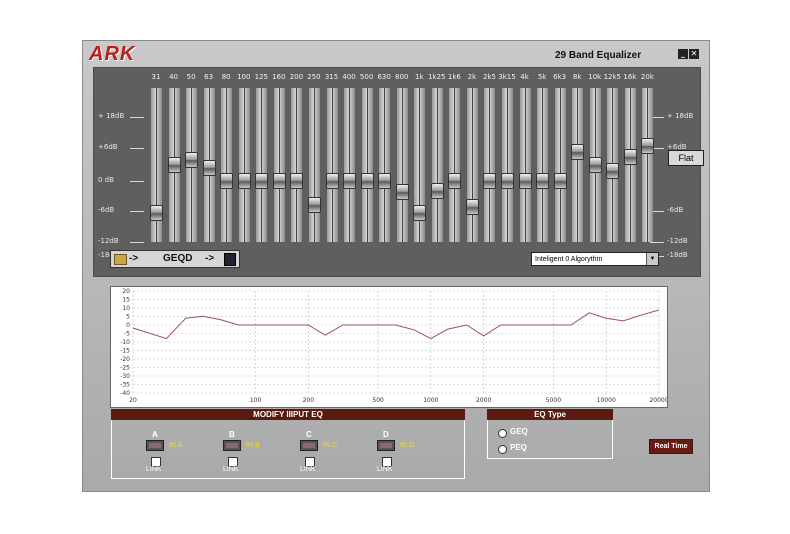 The width and height of the screenshot is (790, 534). What do you see at coordinates (230, 259) in the screenshot?
I see `save-disk-icon` at bounding box center [230, 259].